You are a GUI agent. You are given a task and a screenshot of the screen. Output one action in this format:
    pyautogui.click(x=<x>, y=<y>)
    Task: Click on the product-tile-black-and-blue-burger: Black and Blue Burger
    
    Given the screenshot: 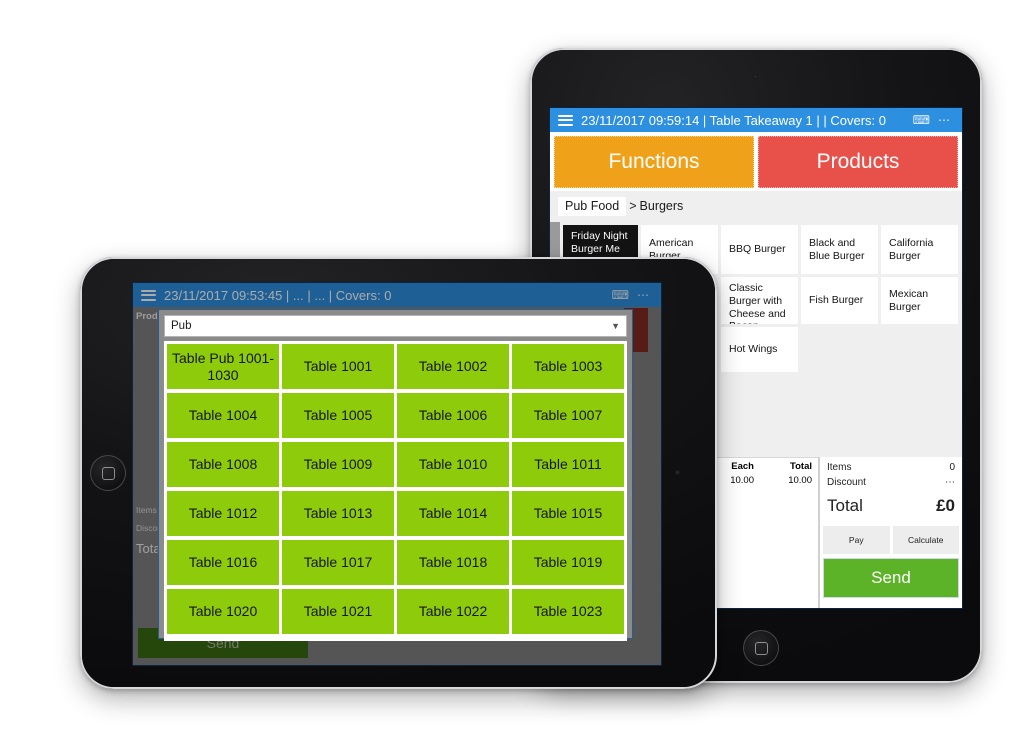 What is the action you would take?
    pyautogui.click(x=839, y=249)
    